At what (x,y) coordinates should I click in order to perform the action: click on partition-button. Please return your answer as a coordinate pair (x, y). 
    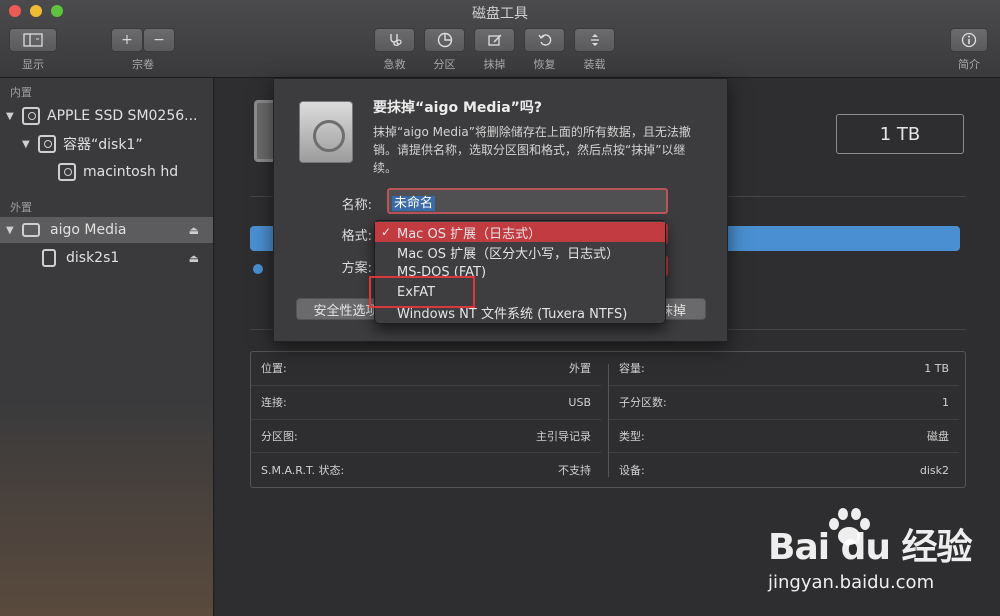
    Looking at the image, I should click on (444, 40).